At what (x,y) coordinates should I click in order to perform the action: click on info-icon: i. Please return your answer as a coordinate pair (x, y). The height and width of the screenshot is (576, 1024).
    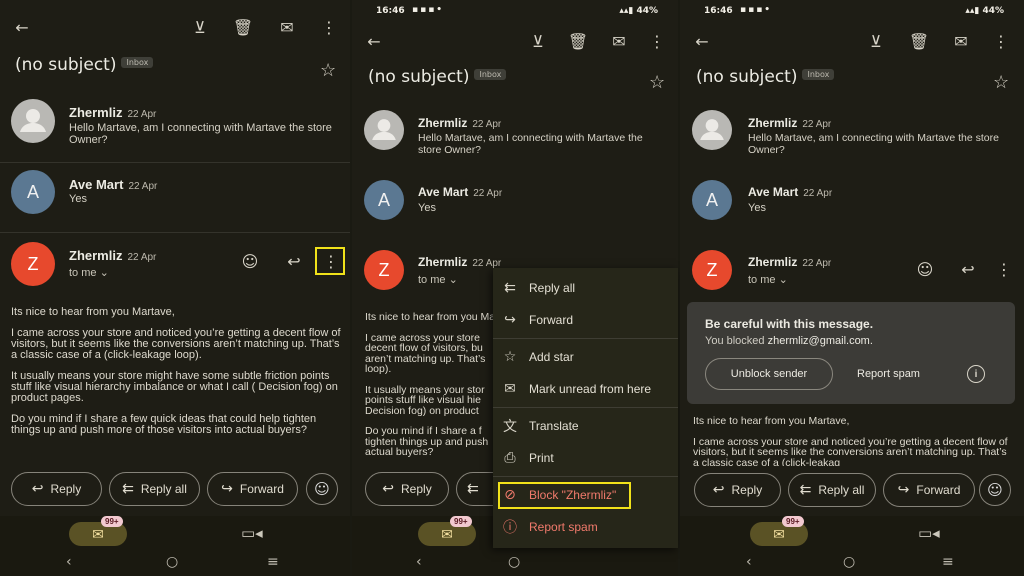
    Looking at the image, I should click on (976, 374).